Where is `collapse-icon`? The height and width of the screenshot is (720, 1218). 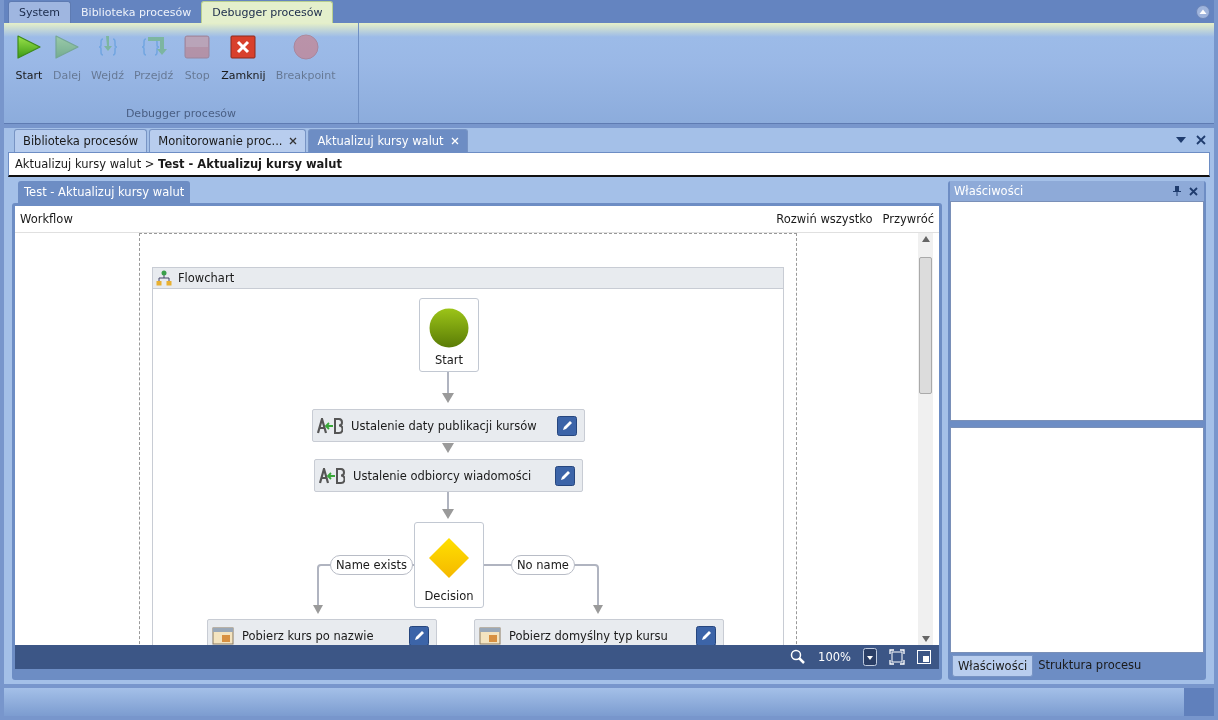
collapse-icon is located at coordinates (1203, 11).